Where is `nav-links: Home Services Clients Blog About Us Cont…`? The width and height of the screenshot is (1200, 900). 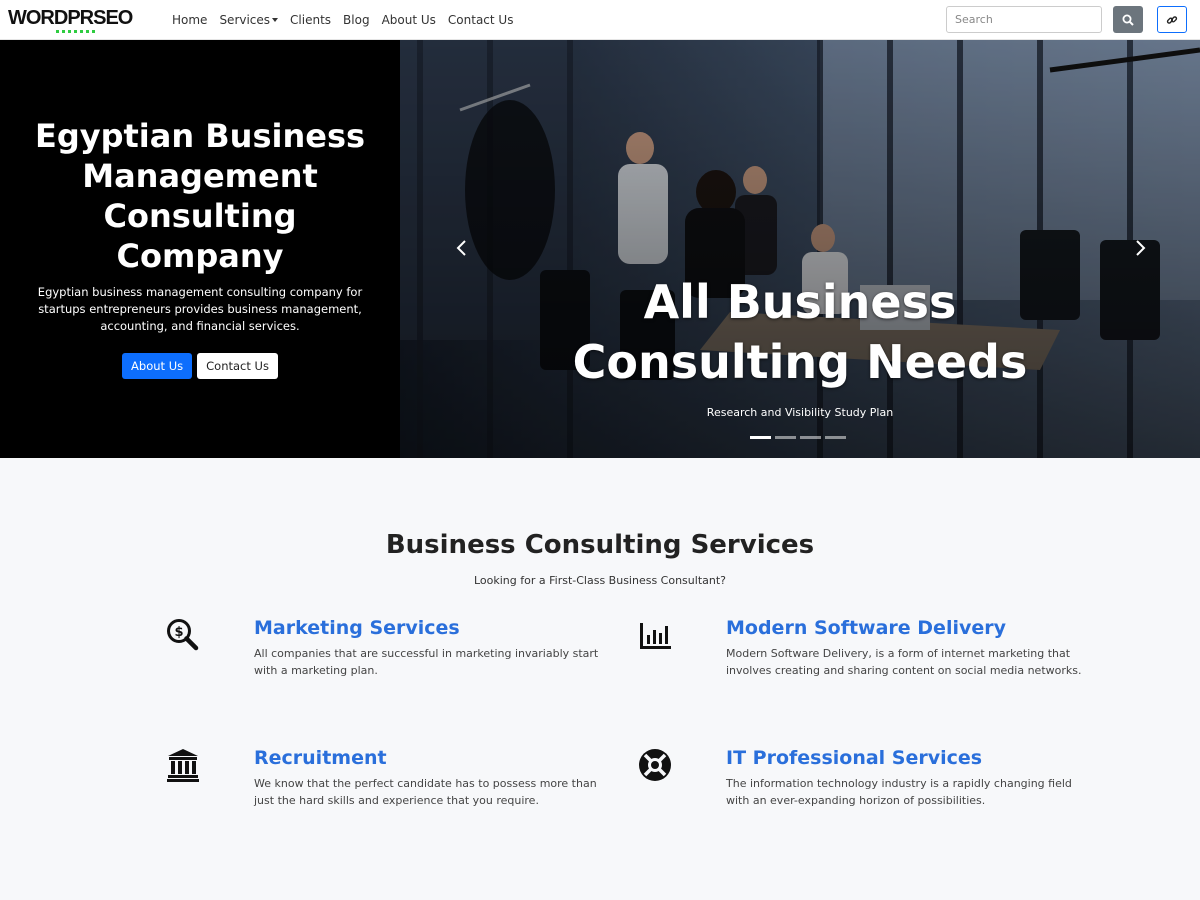
nav-links: Home Services Clients Blog About Us Cont… is located at coordinates (342, 20).